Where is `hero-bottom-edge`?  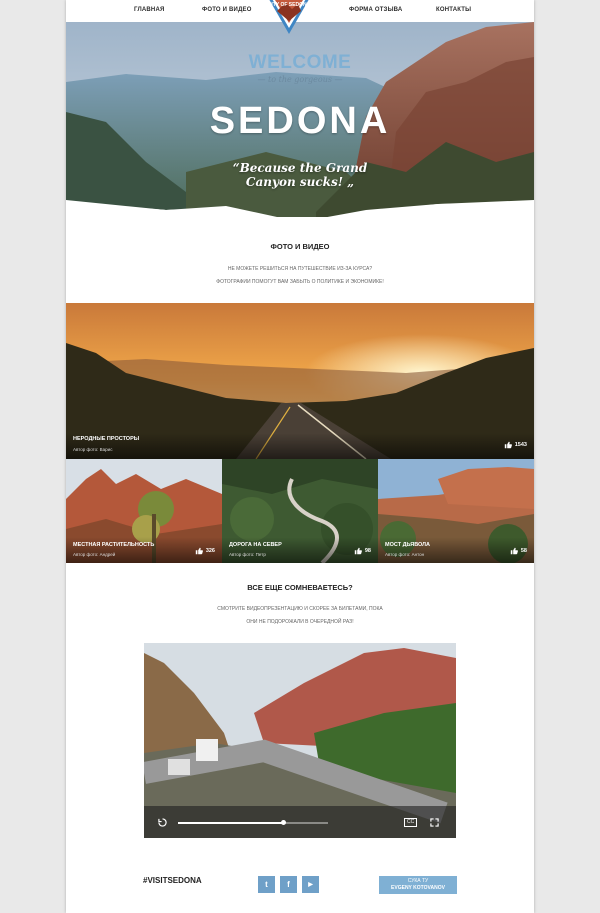 hero-bottom-edge is located at coordinates (300, 215).